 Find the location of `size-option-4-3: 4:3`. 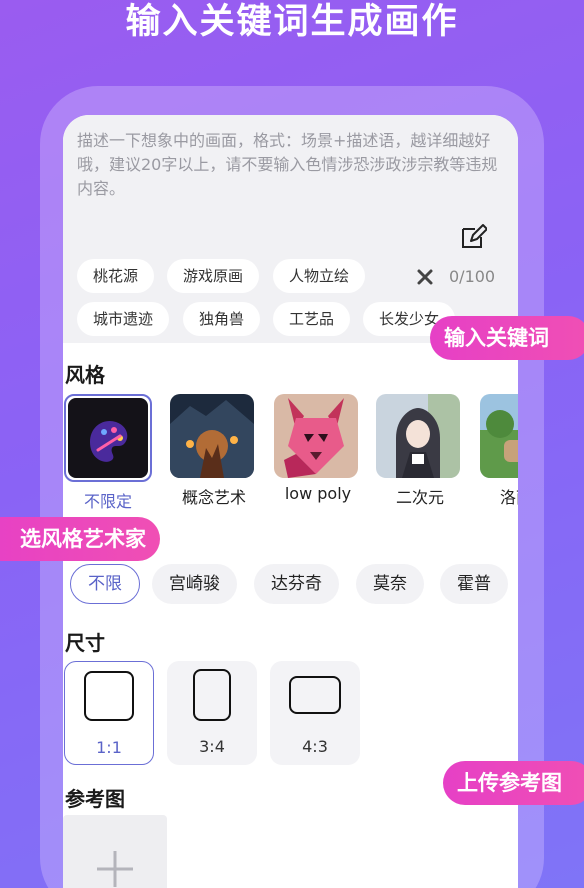

size-option-4-3: 4:3 is located at coordinates (315, 713).